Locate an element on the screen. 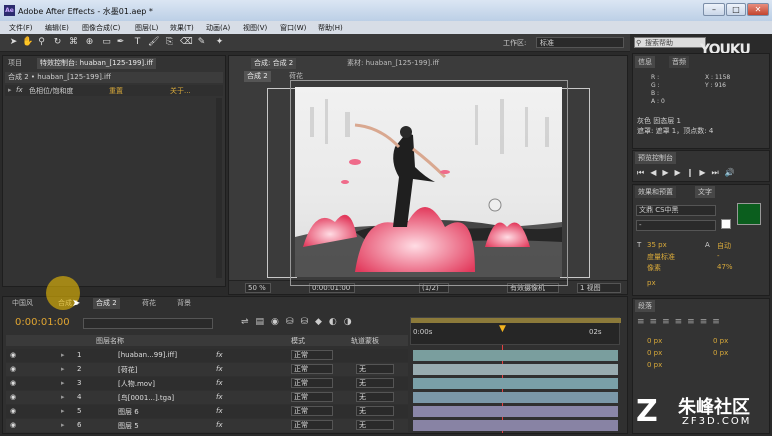 This screenshot has height=436, width=772. timeline-current-time: 0:00:01:00 is located at coordinates (42, 322).